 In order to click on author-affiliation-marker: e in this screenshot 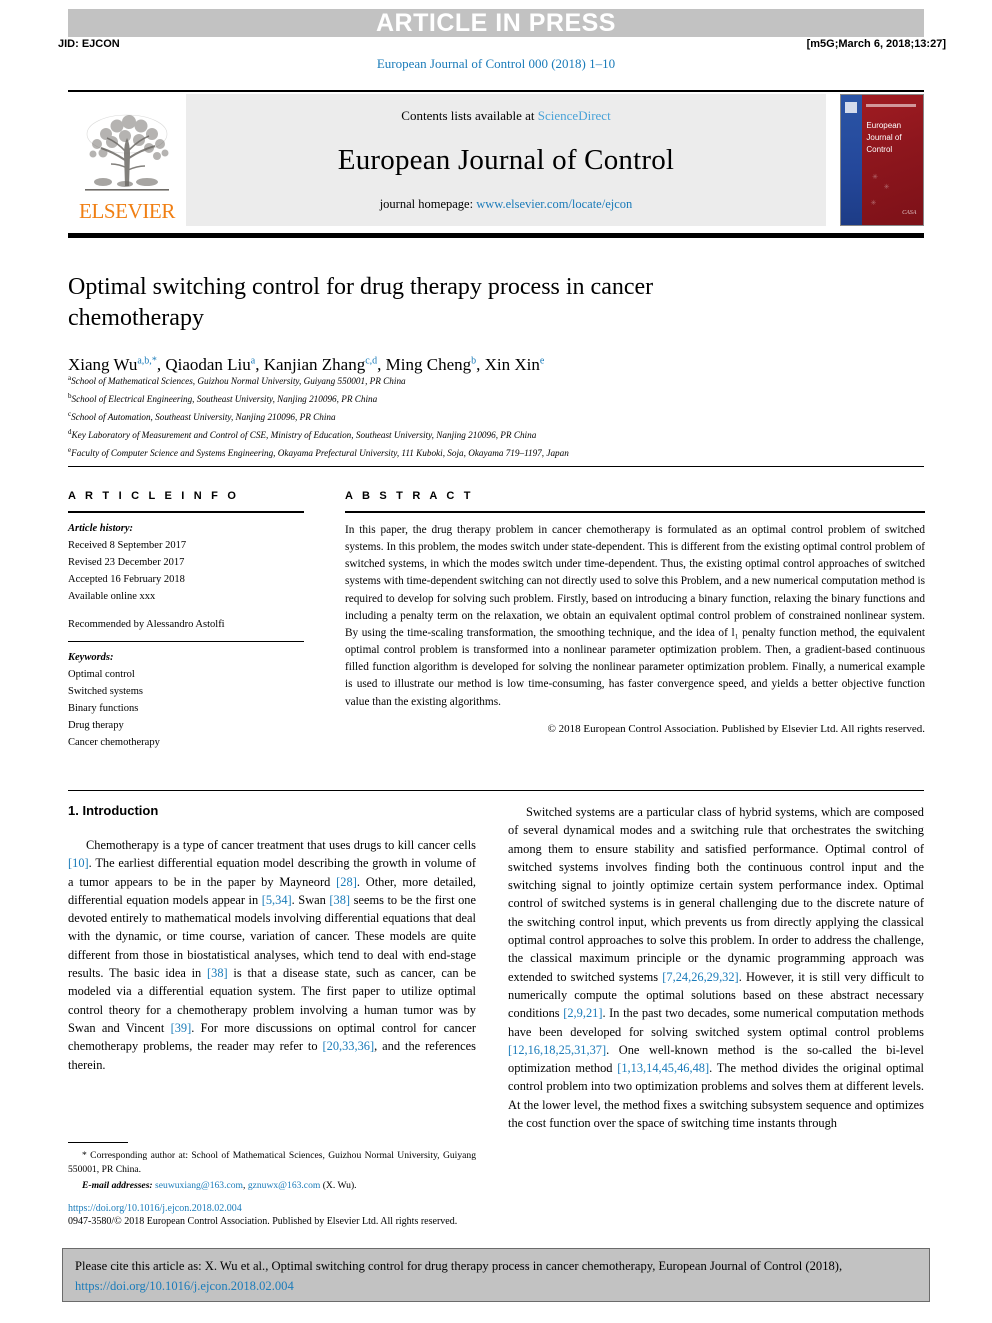, I will do `click(542, 361)`.